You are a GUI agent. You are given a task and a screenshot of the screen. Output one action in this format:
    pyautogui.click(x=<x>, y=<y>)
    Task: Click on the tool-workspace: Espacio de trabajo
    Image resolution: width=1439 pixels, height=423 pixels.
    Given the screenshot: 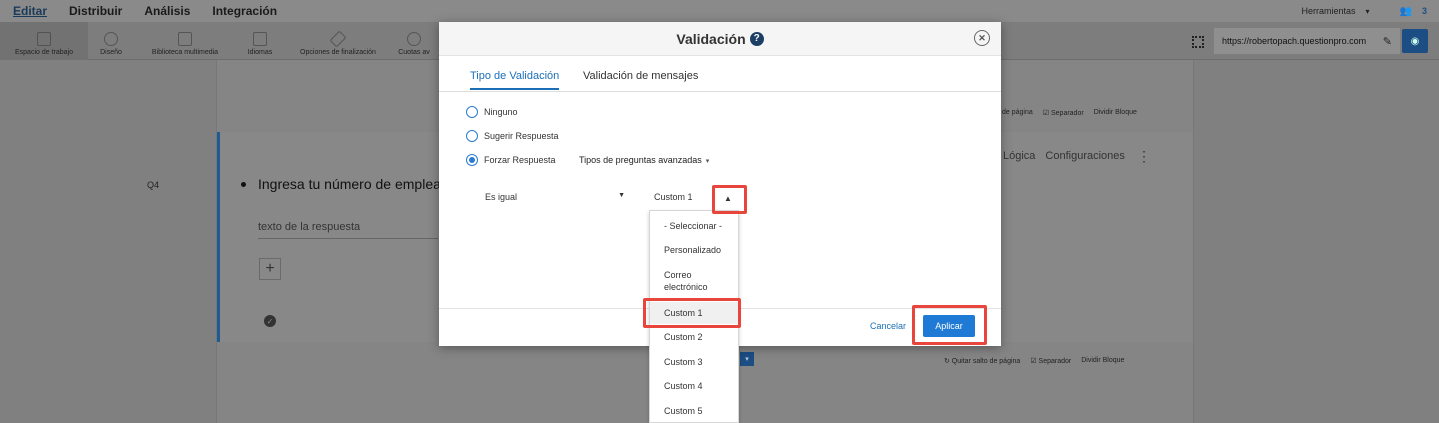 What is the action you would take?
    pyautogui.click(x=44, y=41)
    